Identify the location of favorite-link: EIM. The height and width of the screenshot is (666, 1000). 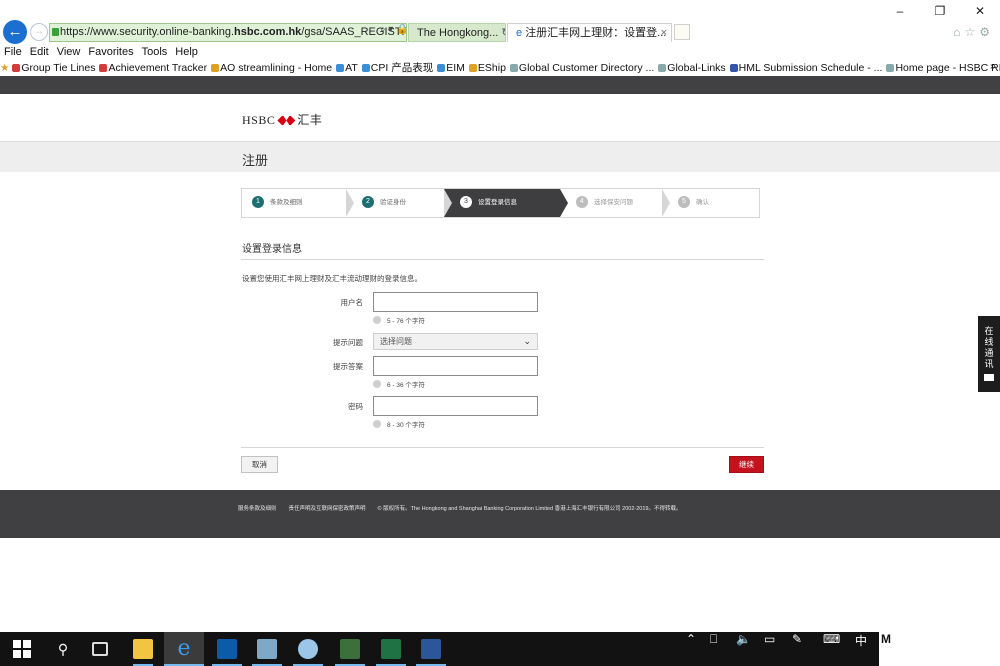
(451, 68).